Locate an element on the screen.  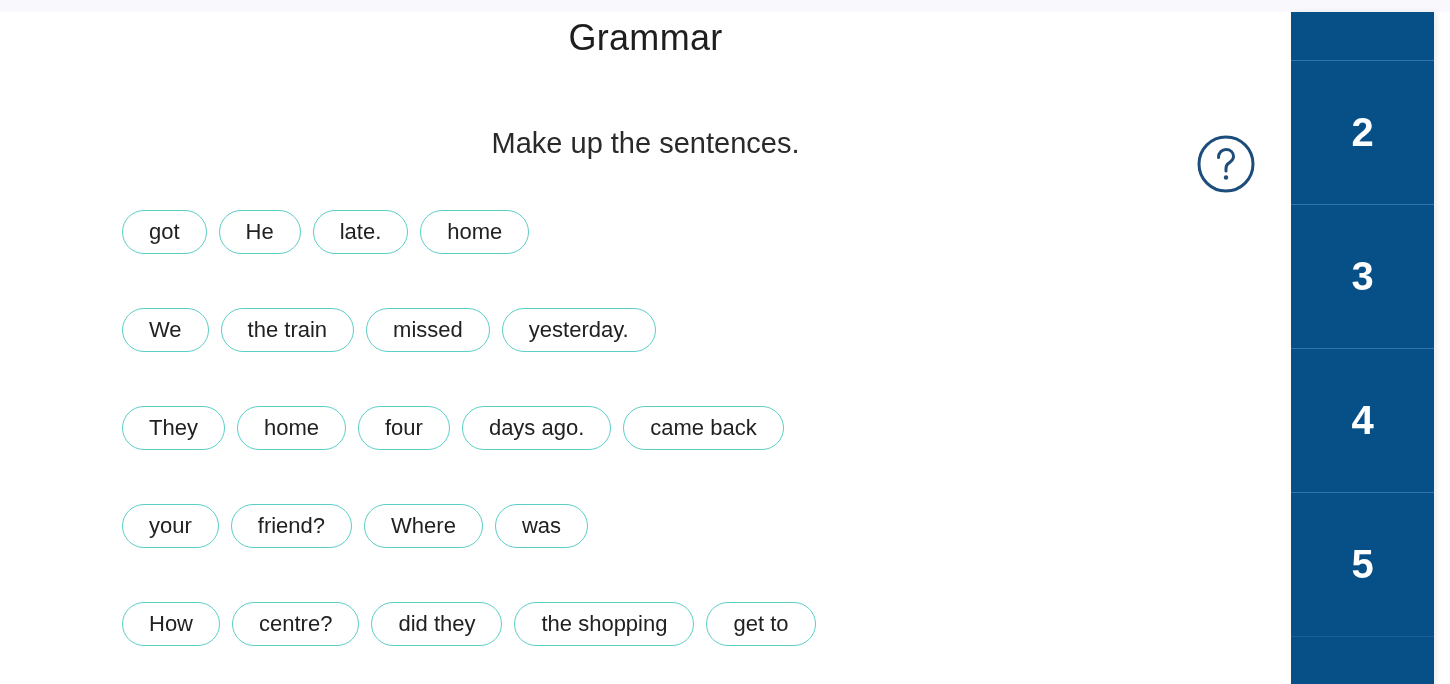
help-button is located at coordinates (1226, 164).